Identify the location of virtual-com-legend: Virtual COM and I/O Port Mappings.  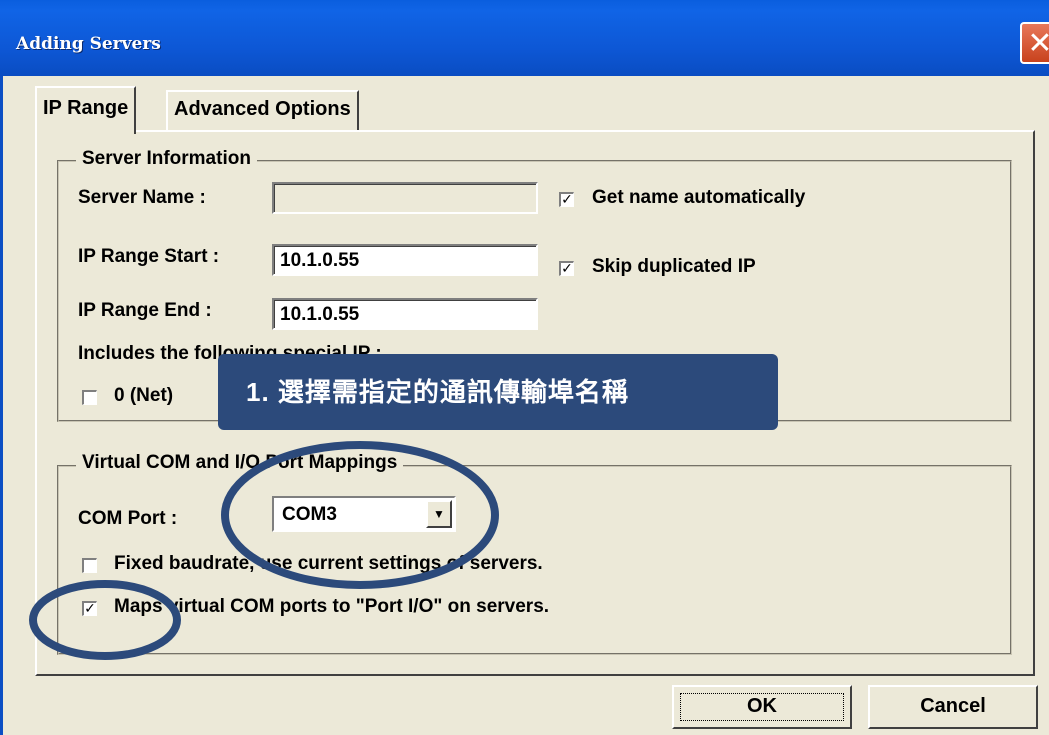
(240, 463).